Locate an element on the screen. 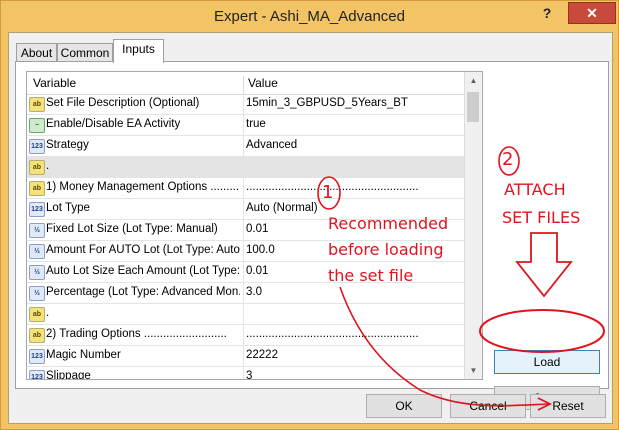 This screenshot has width=619, height=430. input-row: 123 Slippage 3 is located at coordinates (245, 373).